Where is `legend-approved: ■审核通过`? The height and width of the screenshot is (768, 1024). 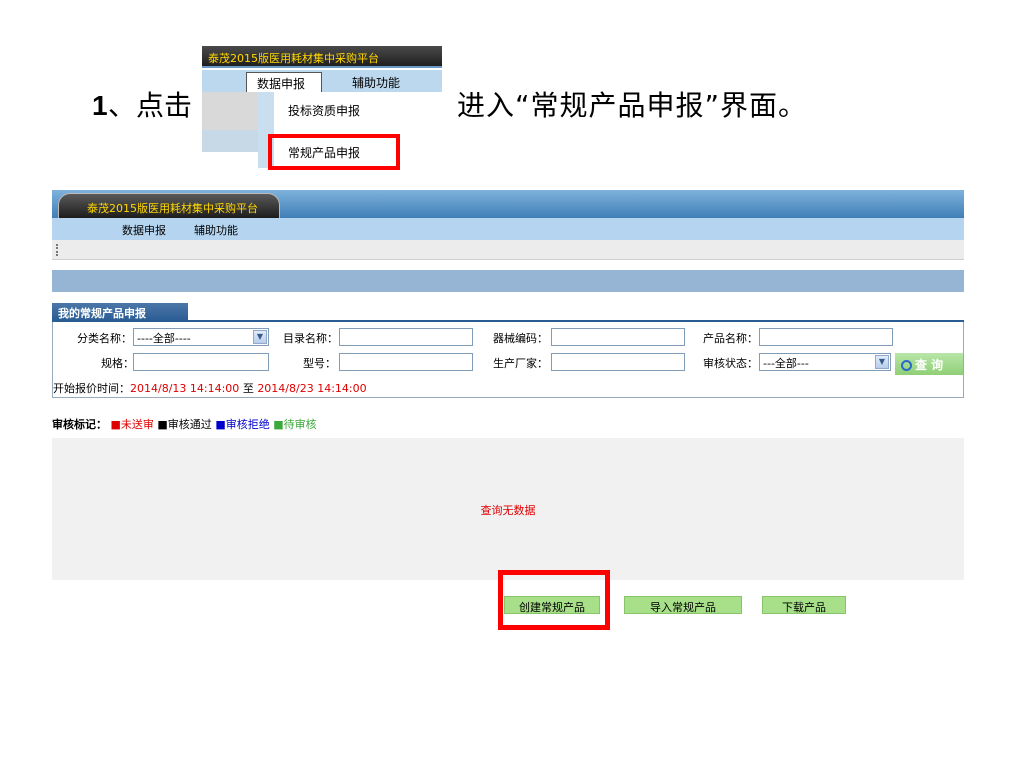 legend-approved: ■审核通过 is located at coordinates (184, 424).